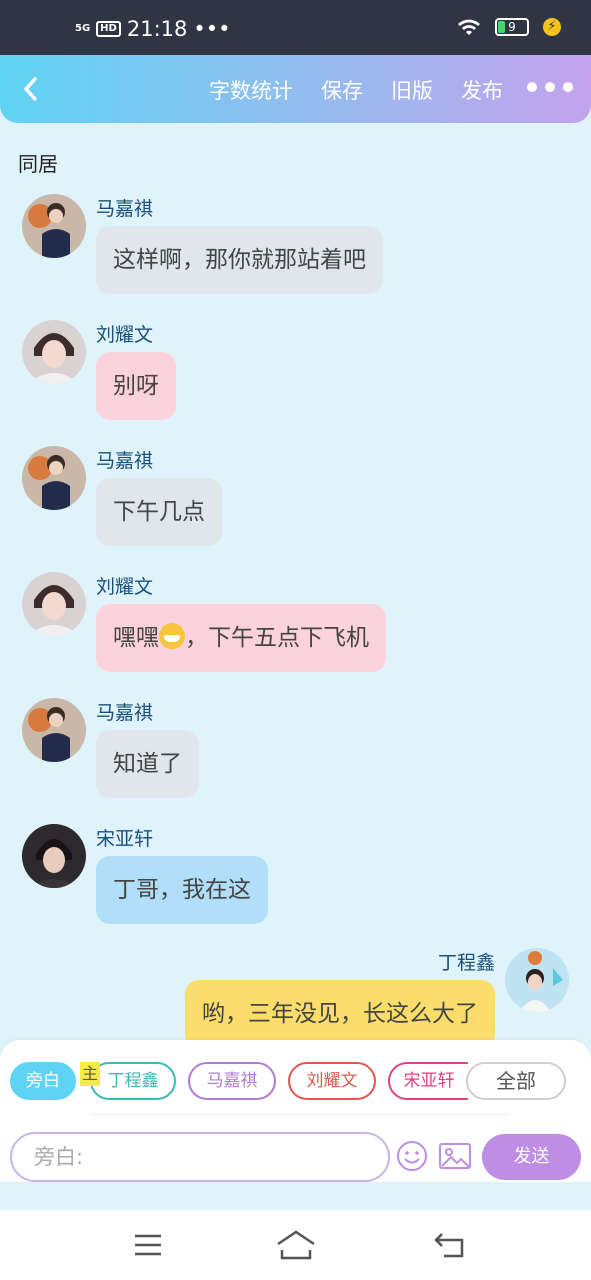 Image resolution: width=591 pixels, height=1280 pixels. Describe the element at coordinates (251, 90) in the screenshot. I see `word-count-button: 字数统计` at that location.